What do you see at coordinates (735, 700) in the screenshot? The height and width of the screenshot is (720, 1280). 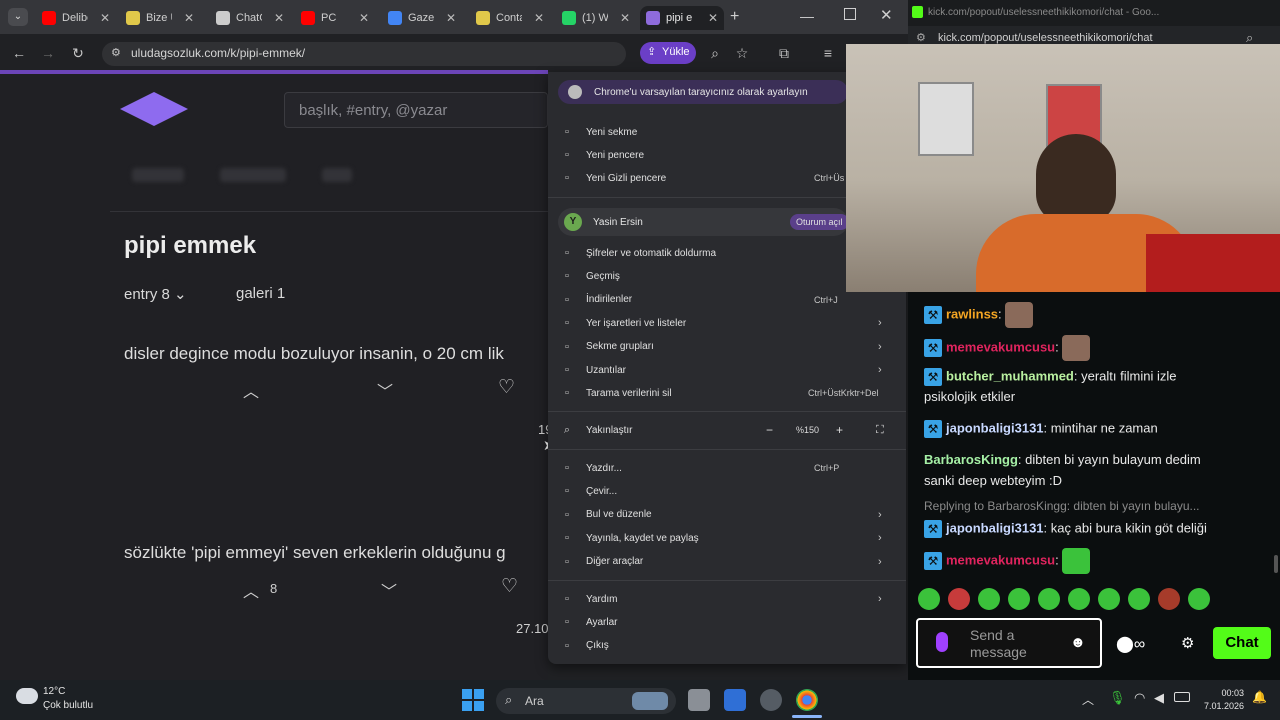 I see `outlook-icon` at bounding box center [735, 700].